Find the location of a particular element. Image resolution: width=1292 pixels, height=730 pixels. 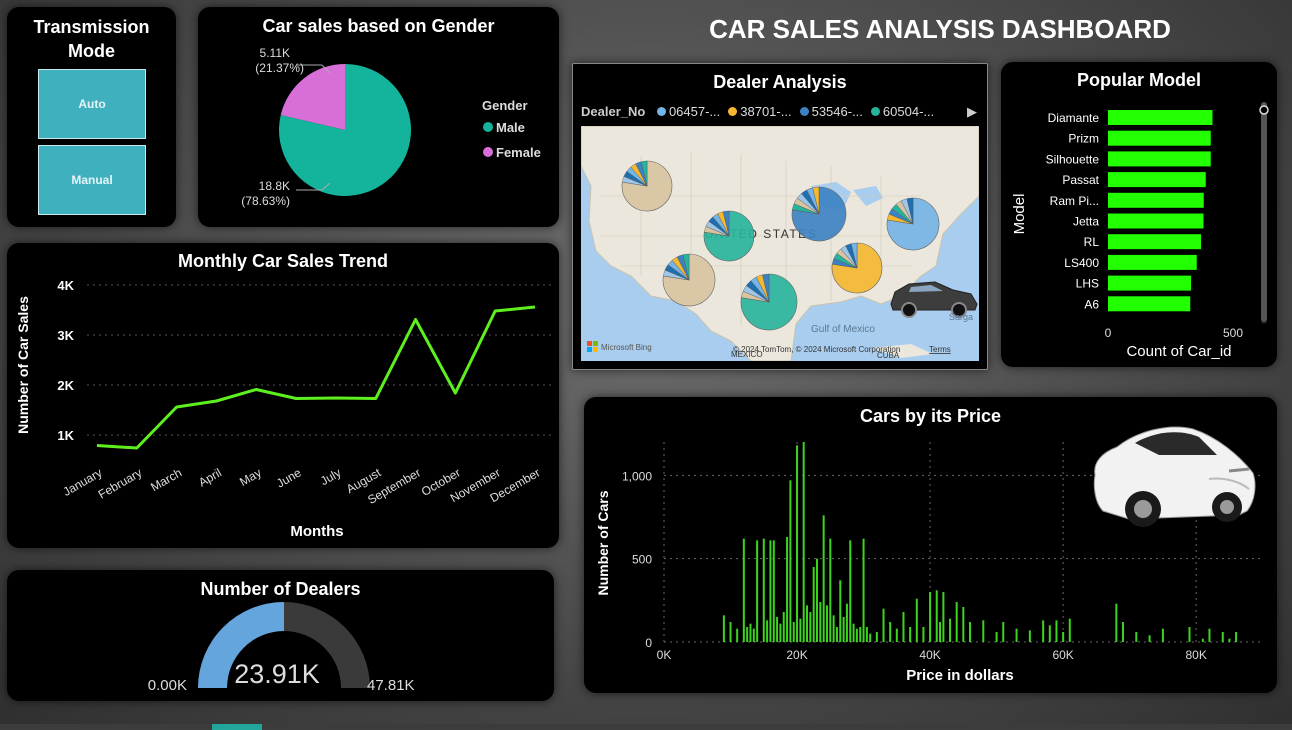

transmission-auto-button: Auto is located at coordinates (92, 104).